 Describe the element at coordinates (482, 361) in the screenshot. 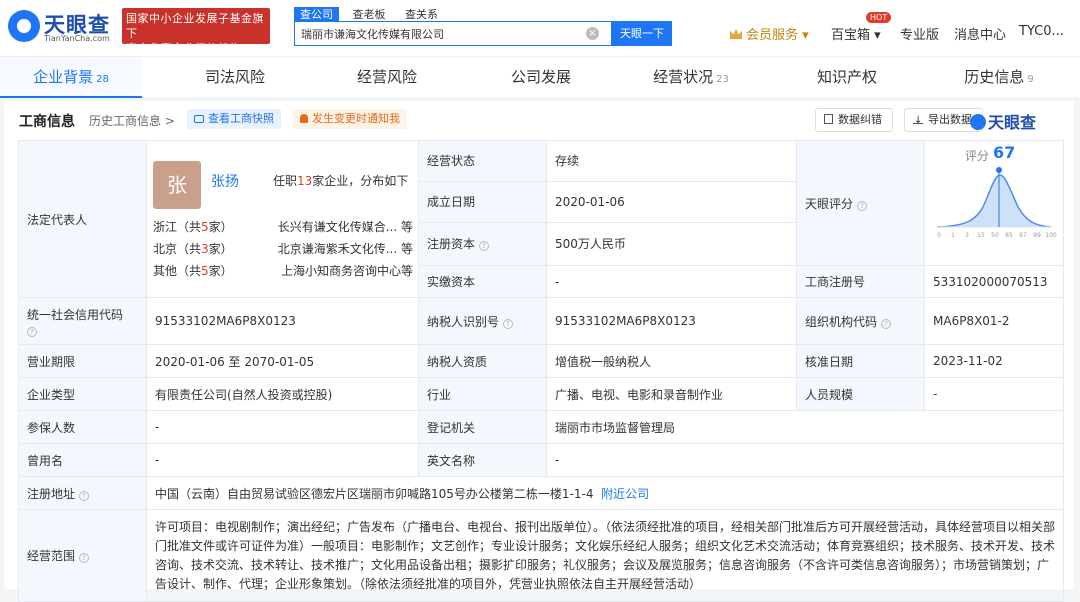

I see `taxpayer-label: 纳税人资质` at that location.